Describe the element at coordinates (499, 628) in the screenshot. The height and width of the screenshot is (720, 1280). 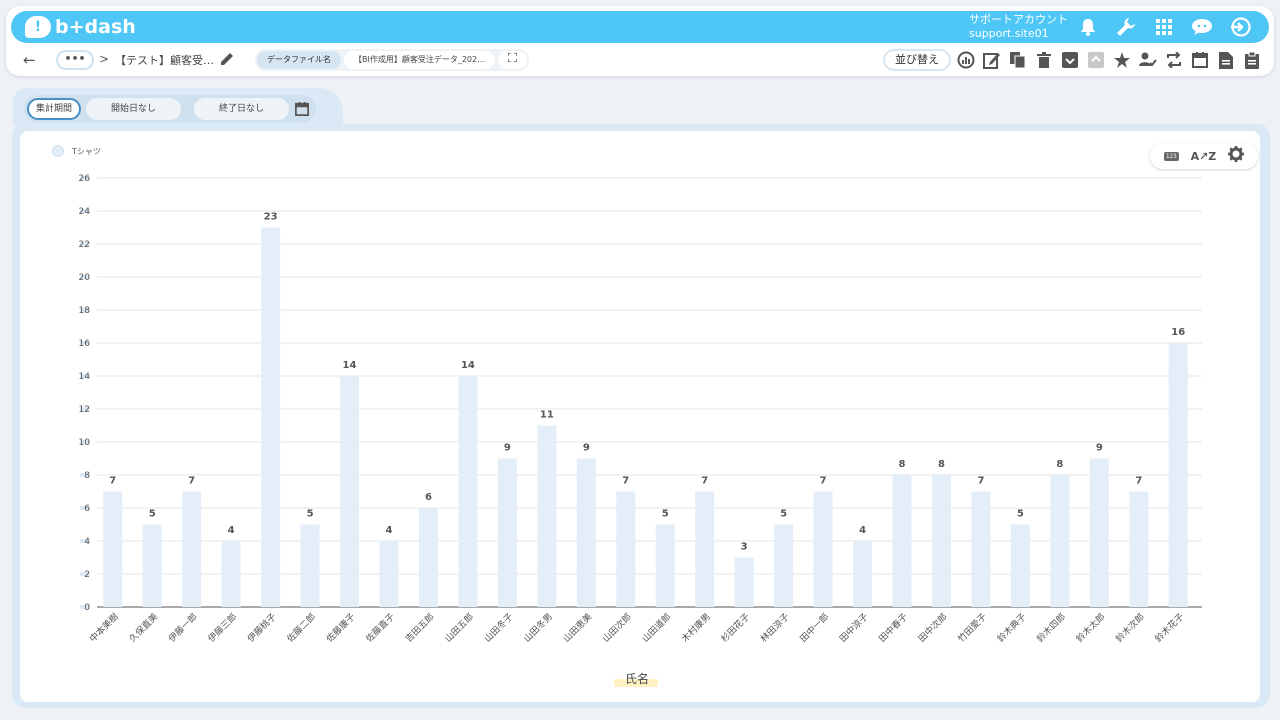
I see `x-tick-label: 山田冬子` at that location.